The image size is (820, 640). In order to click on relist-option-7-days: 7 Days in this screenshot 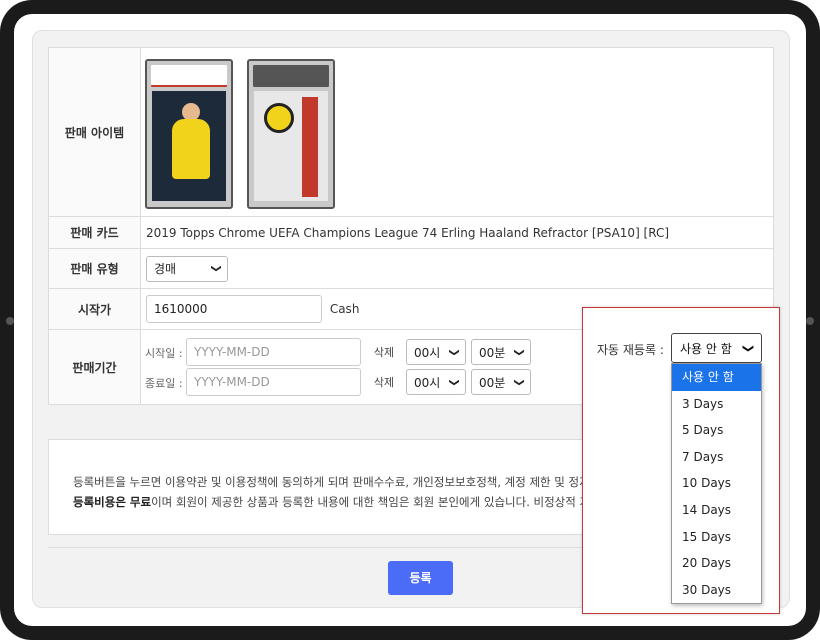, I will do `click(716, 457)`.